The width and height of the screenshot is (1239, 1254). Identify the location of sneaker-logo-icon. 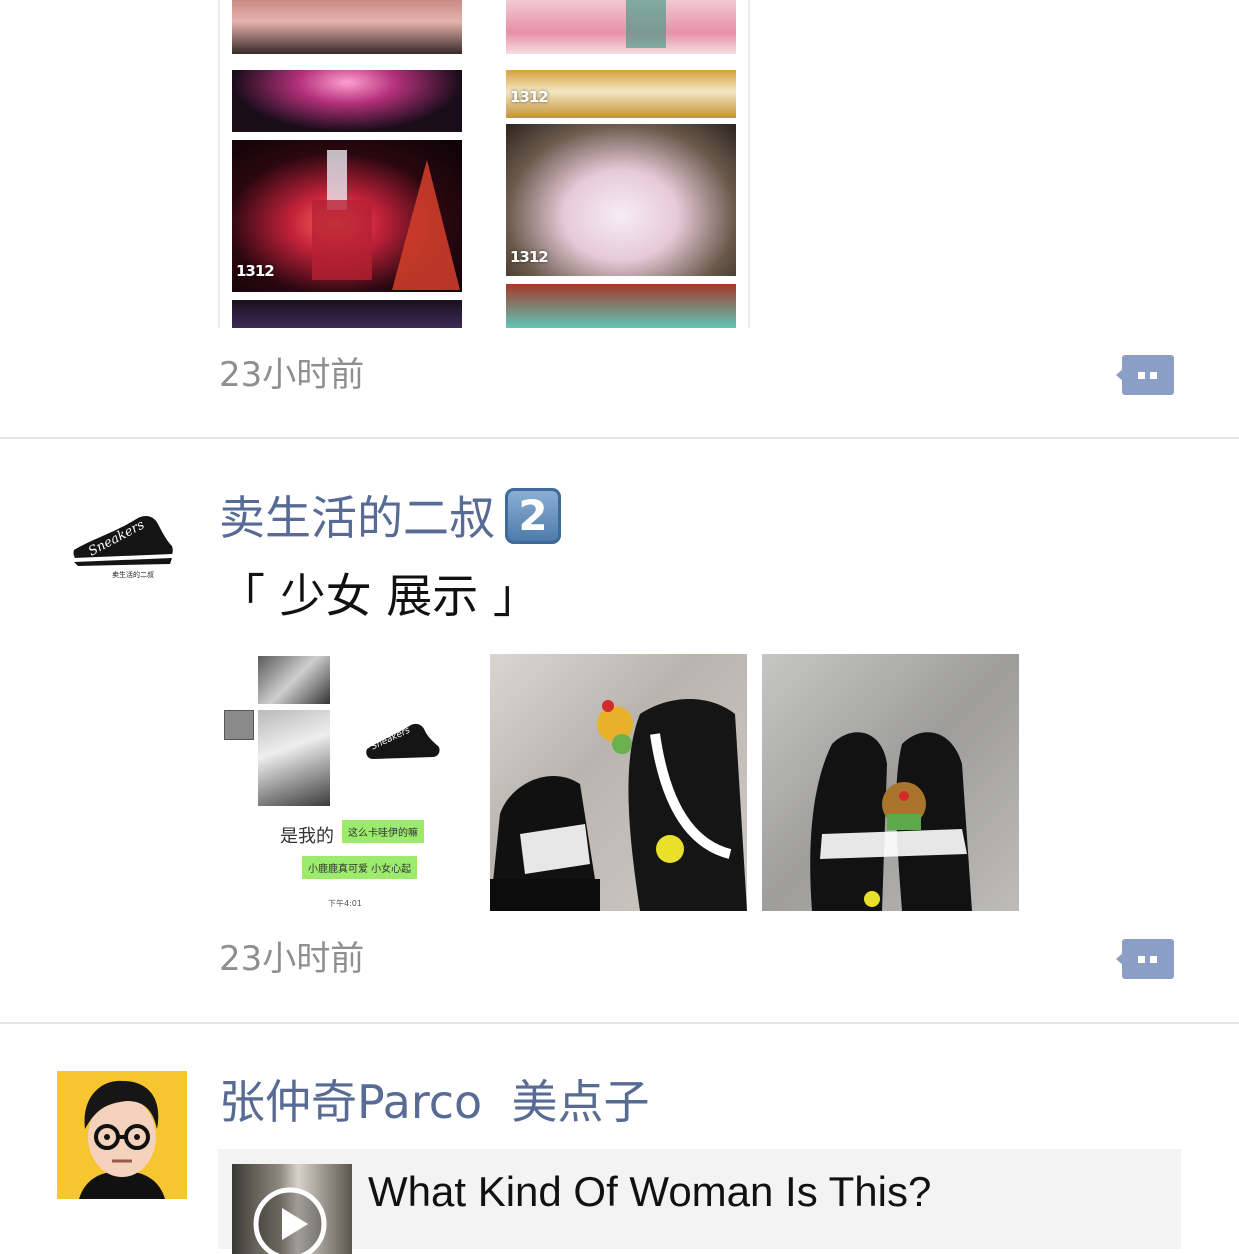
(123, 541).